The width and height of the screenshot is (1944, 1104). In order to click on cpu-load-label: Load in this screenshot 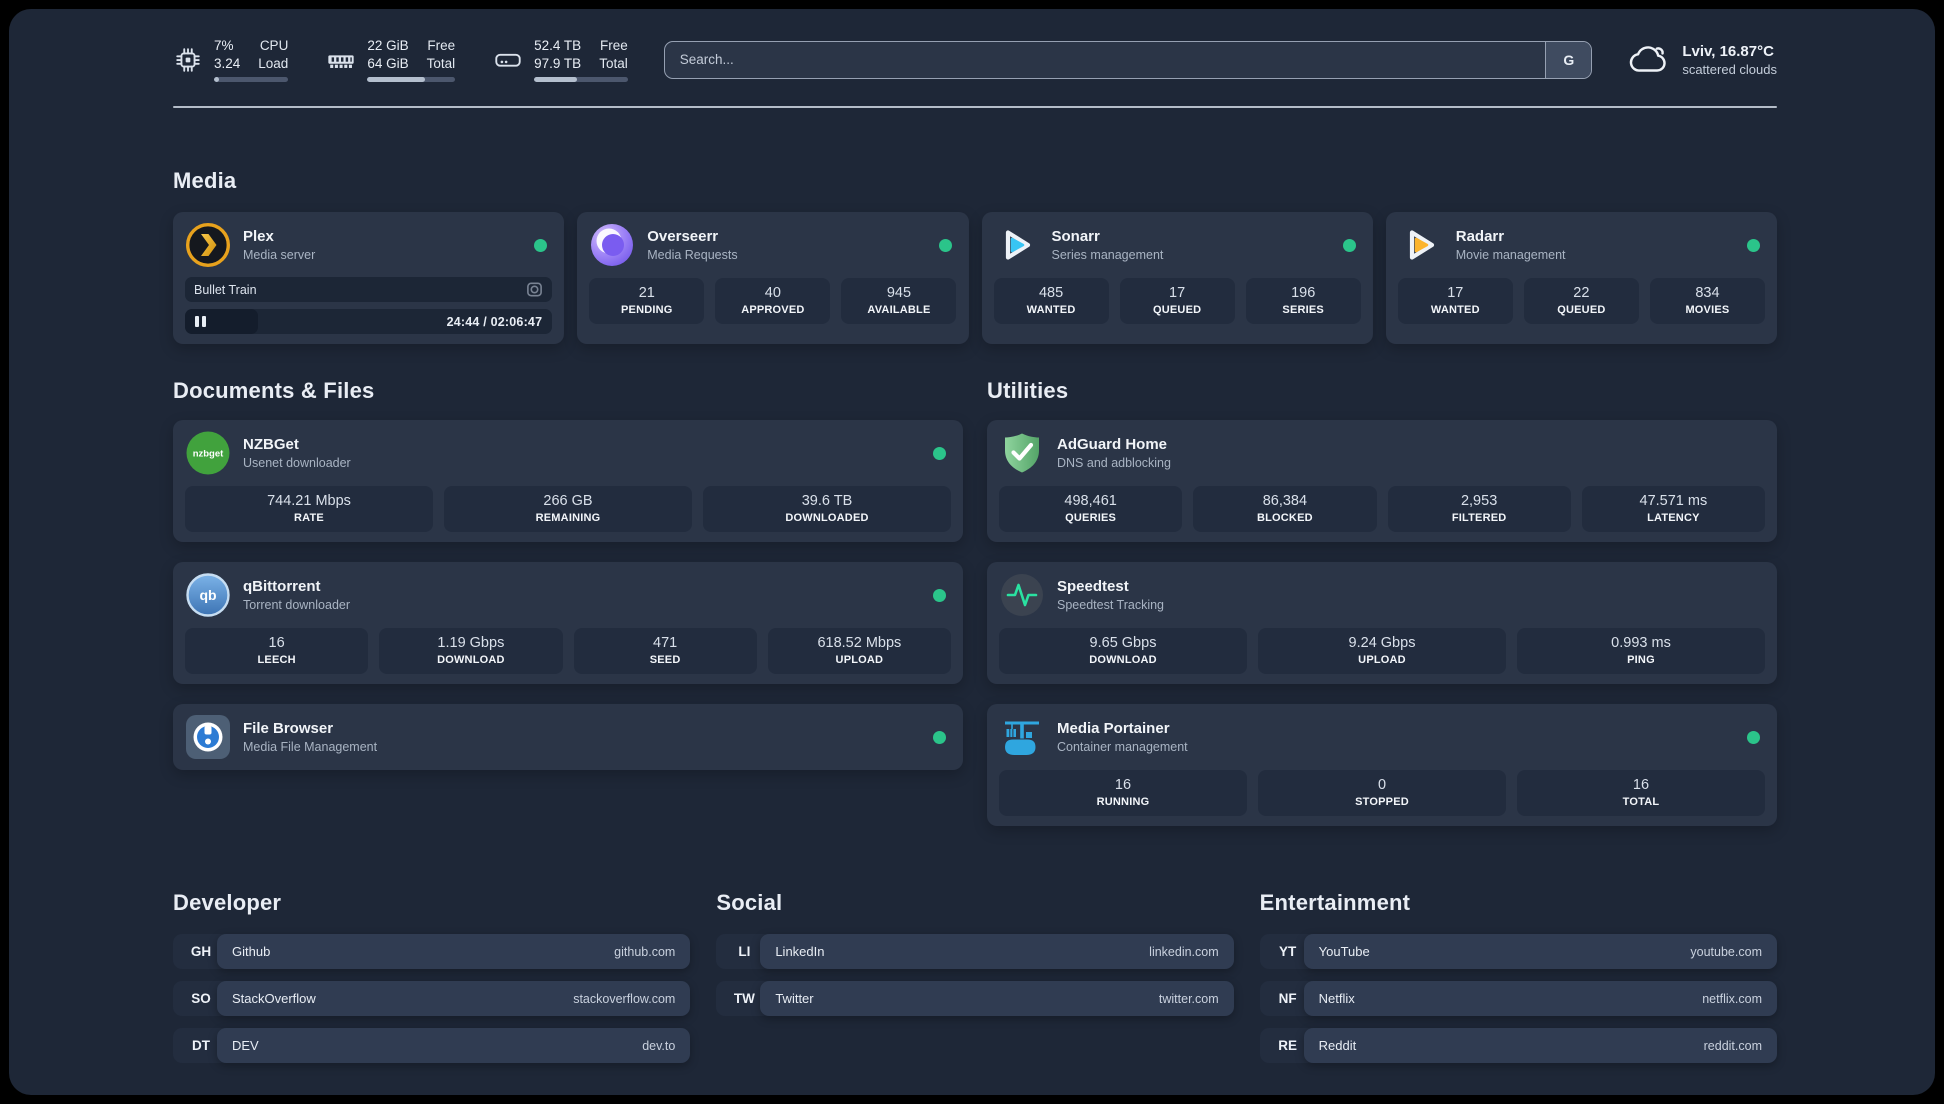, I will do `click(273, 63)`.